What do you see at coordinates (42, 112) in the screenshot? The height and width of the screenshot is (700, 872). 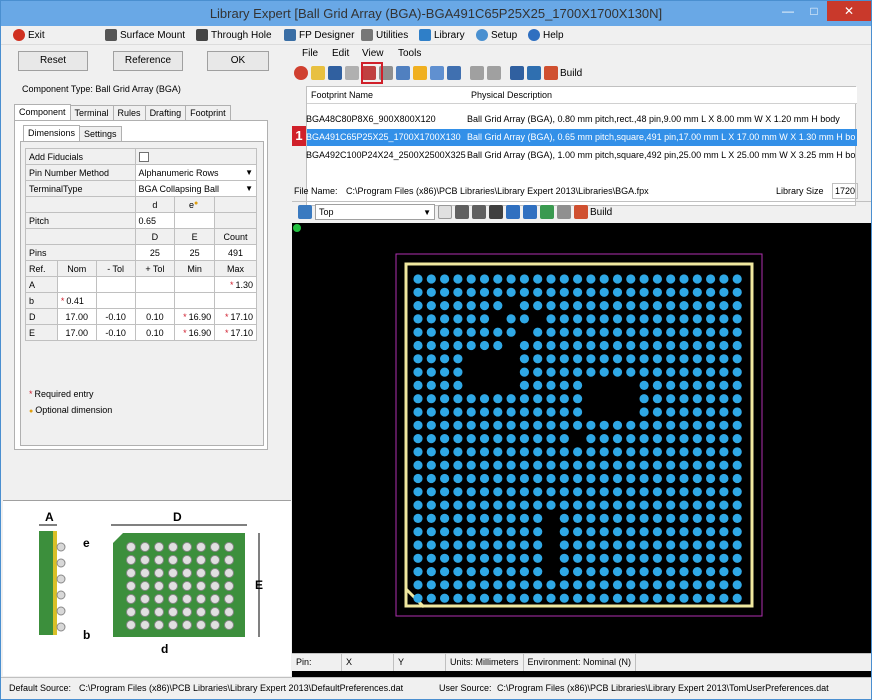 I see `tab-component: Component` at bounding box center [42, 112].